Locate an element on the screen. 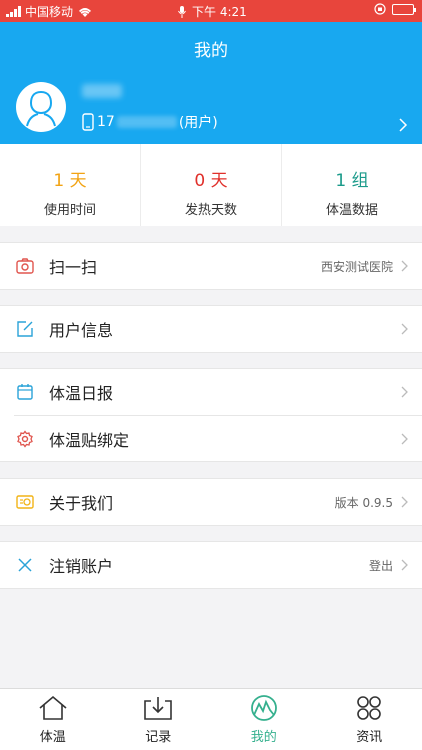 This screenshot has width=422, height=750. app-version: 版本 0.9.5 is located at coordinates (363, 502).